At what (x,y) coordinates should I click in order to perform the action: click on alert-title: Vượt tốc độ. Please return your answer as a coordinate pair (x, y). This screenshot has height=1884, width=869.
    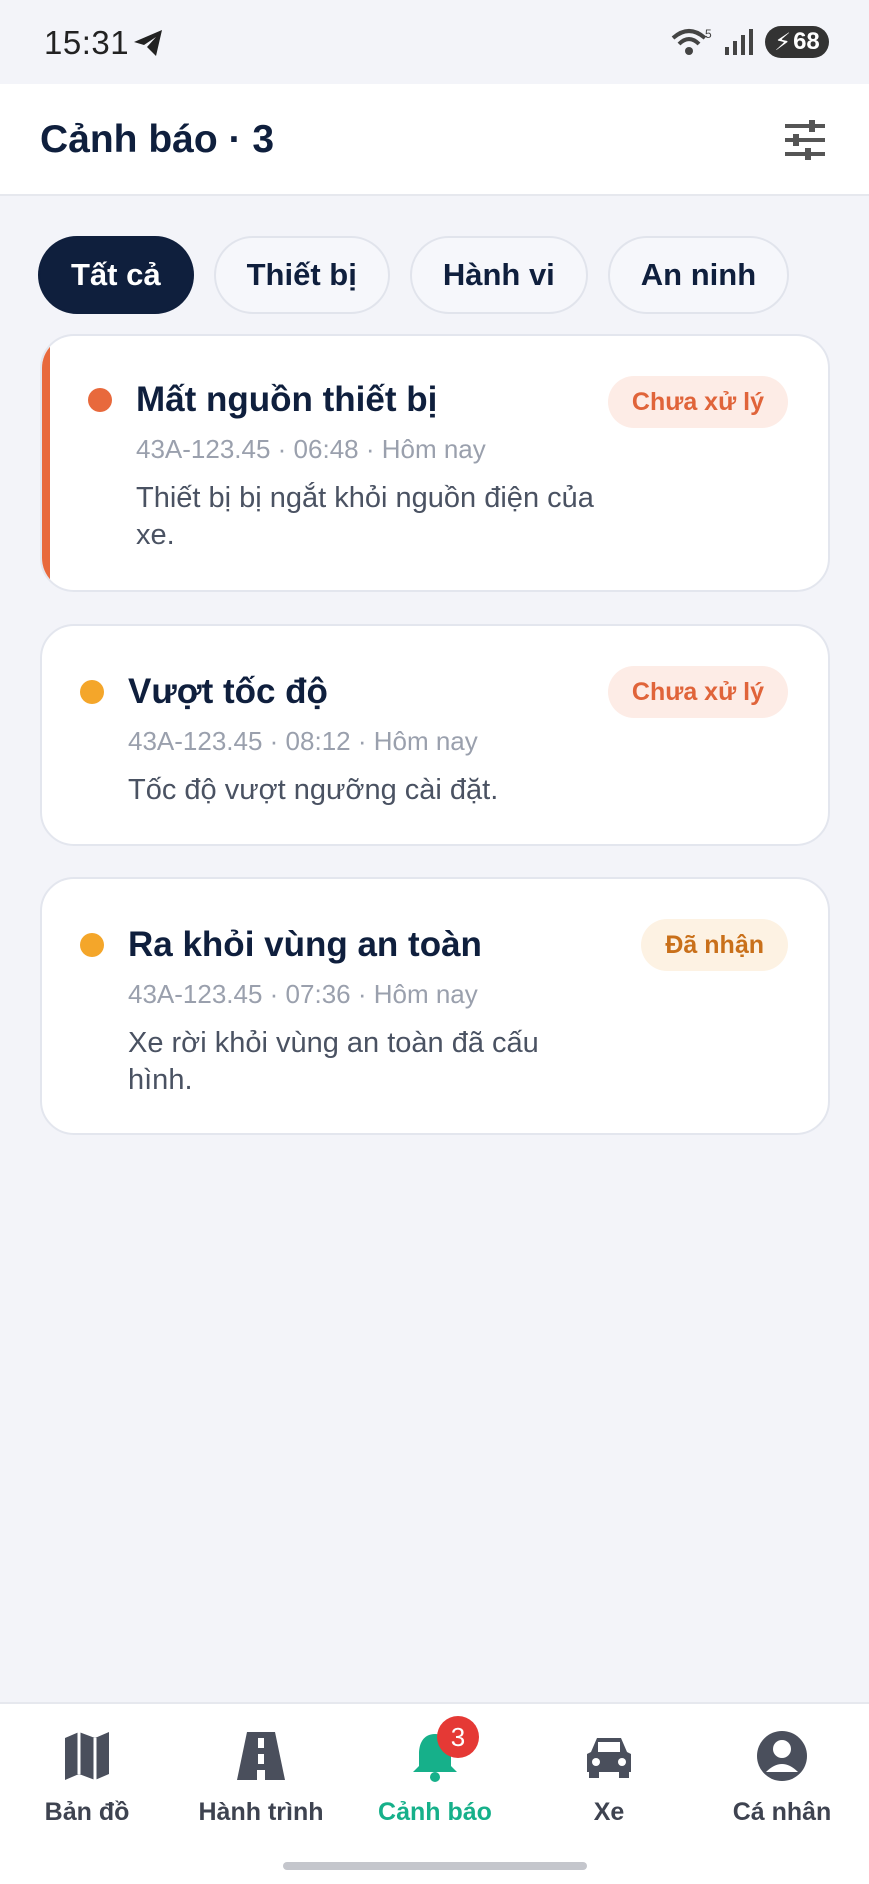
    Looking at the image, I should click on (228, 691).